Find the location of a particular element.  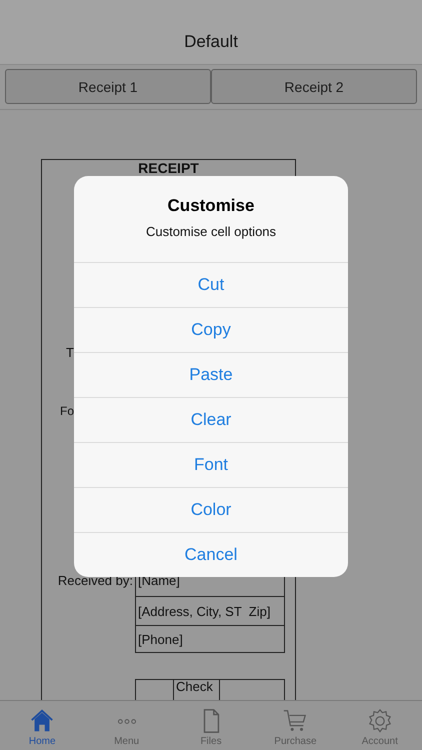

home-icon is located at coordinates (42, 721).